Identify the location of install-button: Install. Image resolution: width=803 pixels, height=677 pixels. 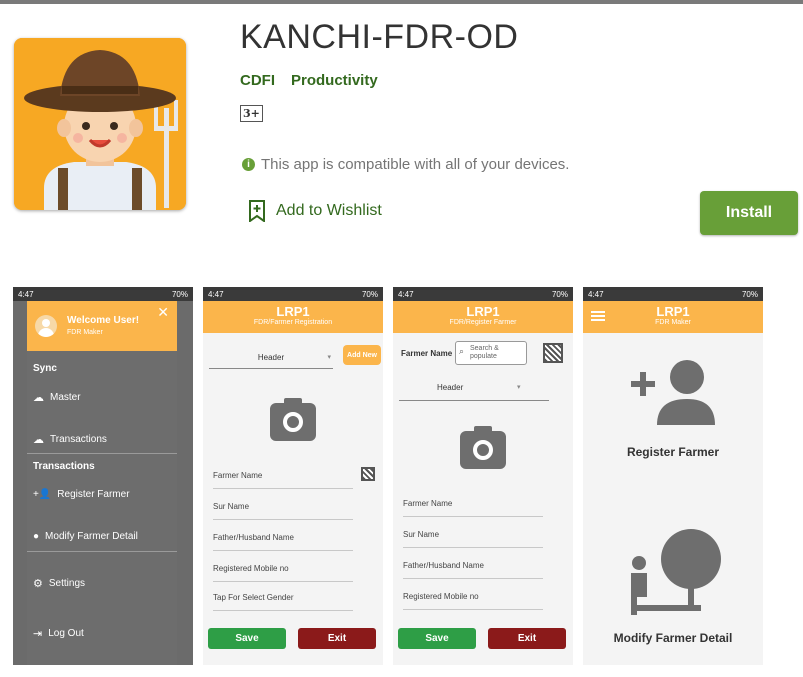
(749, 213).